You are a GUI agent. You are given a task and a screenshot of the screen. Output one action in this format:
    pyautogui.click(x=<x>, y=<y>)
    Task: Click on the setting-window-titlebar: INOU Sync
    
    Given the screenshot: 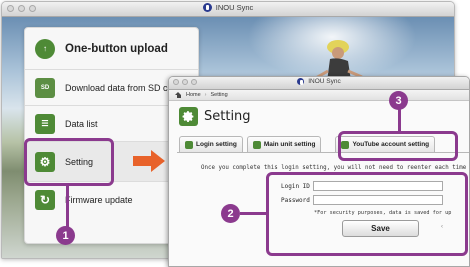 What is the action you would take?
    pyautogui.click(x=319, y=83)
    